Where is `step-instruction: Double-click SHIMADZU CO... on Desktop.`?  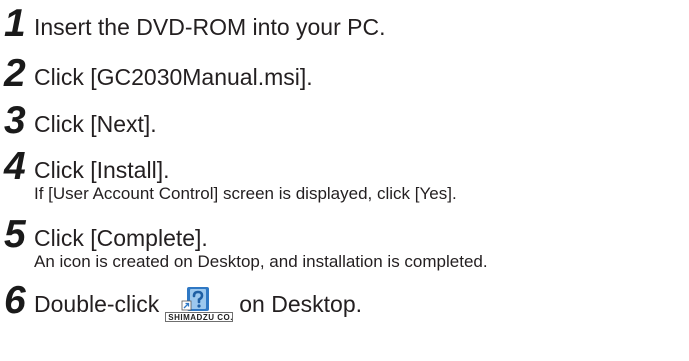 step-instruction: Double-click SHIMADZU CO... on Desktop. is located at coordinates (361, 302).